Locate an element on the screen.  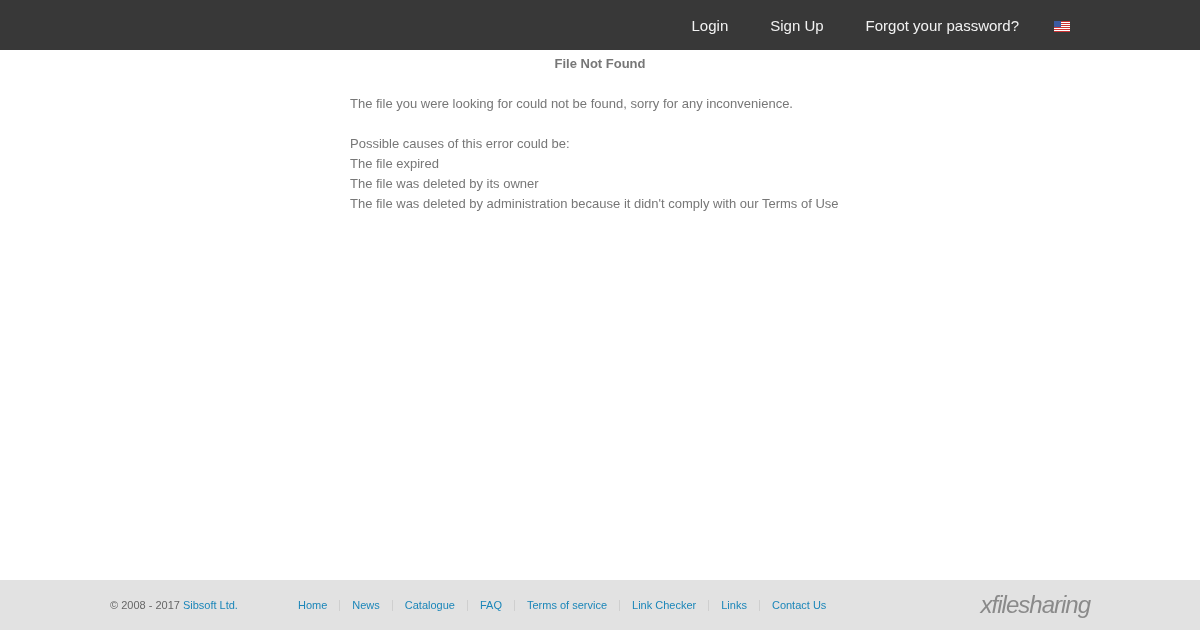
footer-link: Catalogue is located at coordinates (429, 605).